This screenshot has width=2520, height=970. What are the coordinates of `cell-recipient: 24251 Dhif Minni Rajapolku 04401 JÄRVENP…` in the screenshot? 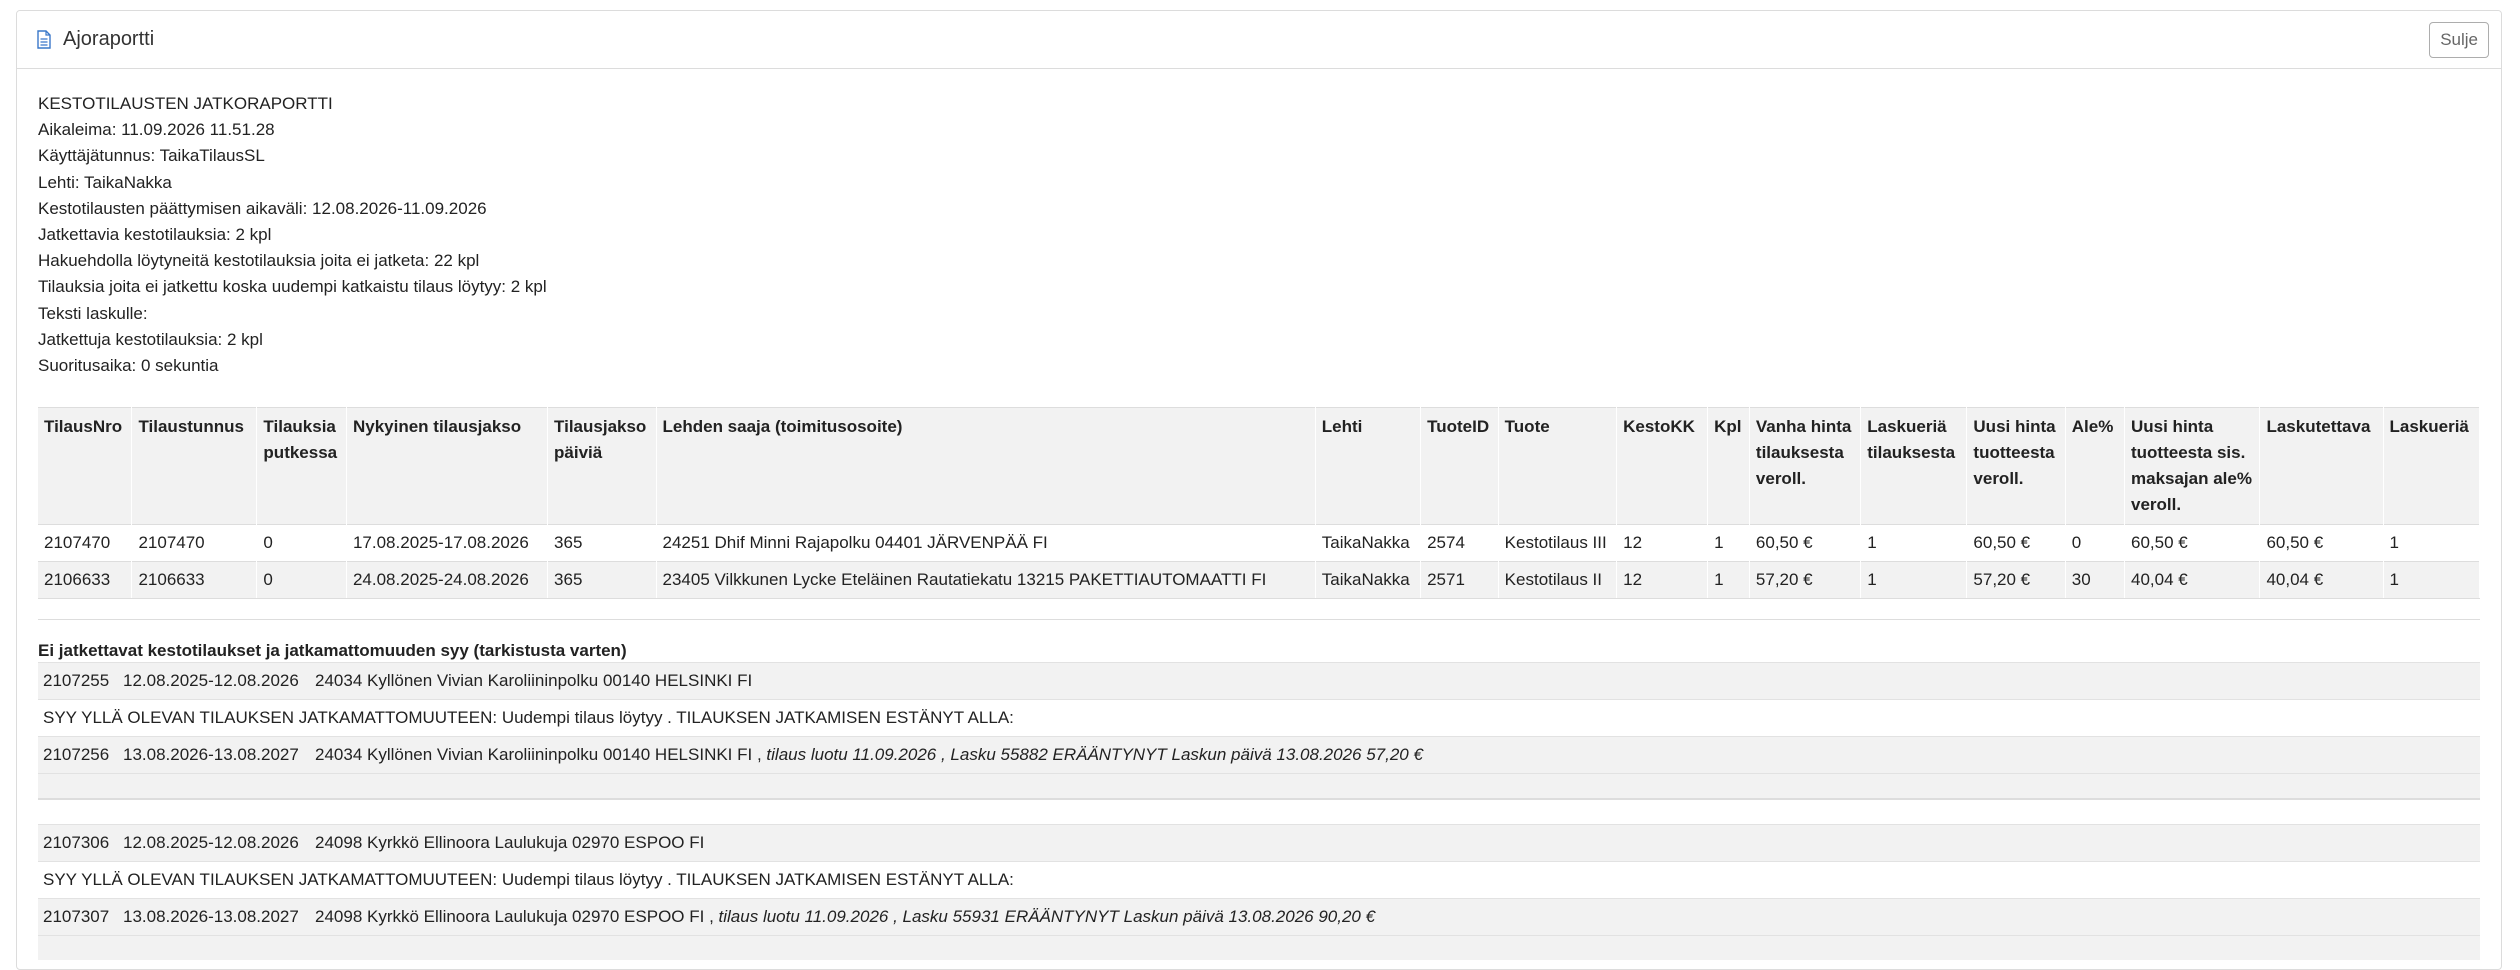 It's located at (986, 543).